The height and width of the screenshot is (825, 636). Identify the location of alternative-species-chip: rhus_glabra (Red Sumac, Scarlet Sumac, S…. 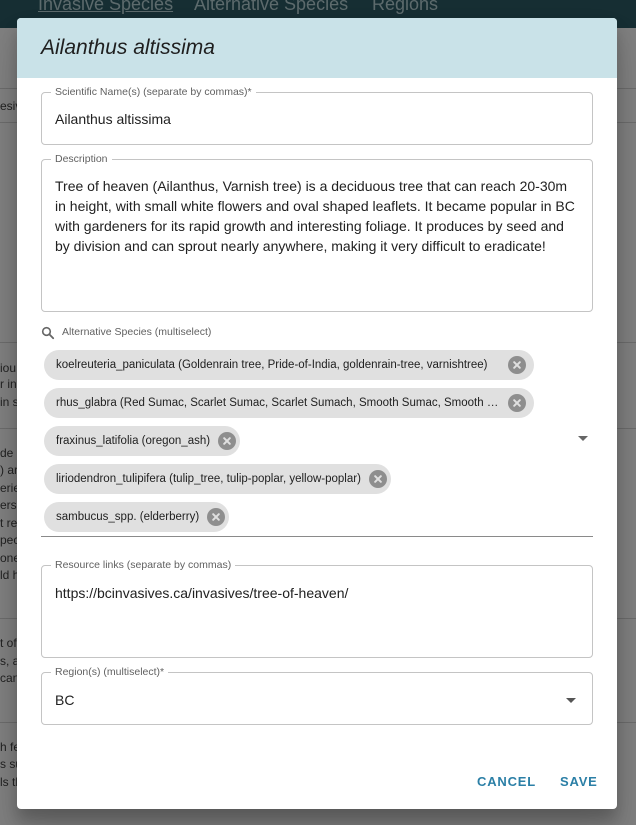
(289, 403).